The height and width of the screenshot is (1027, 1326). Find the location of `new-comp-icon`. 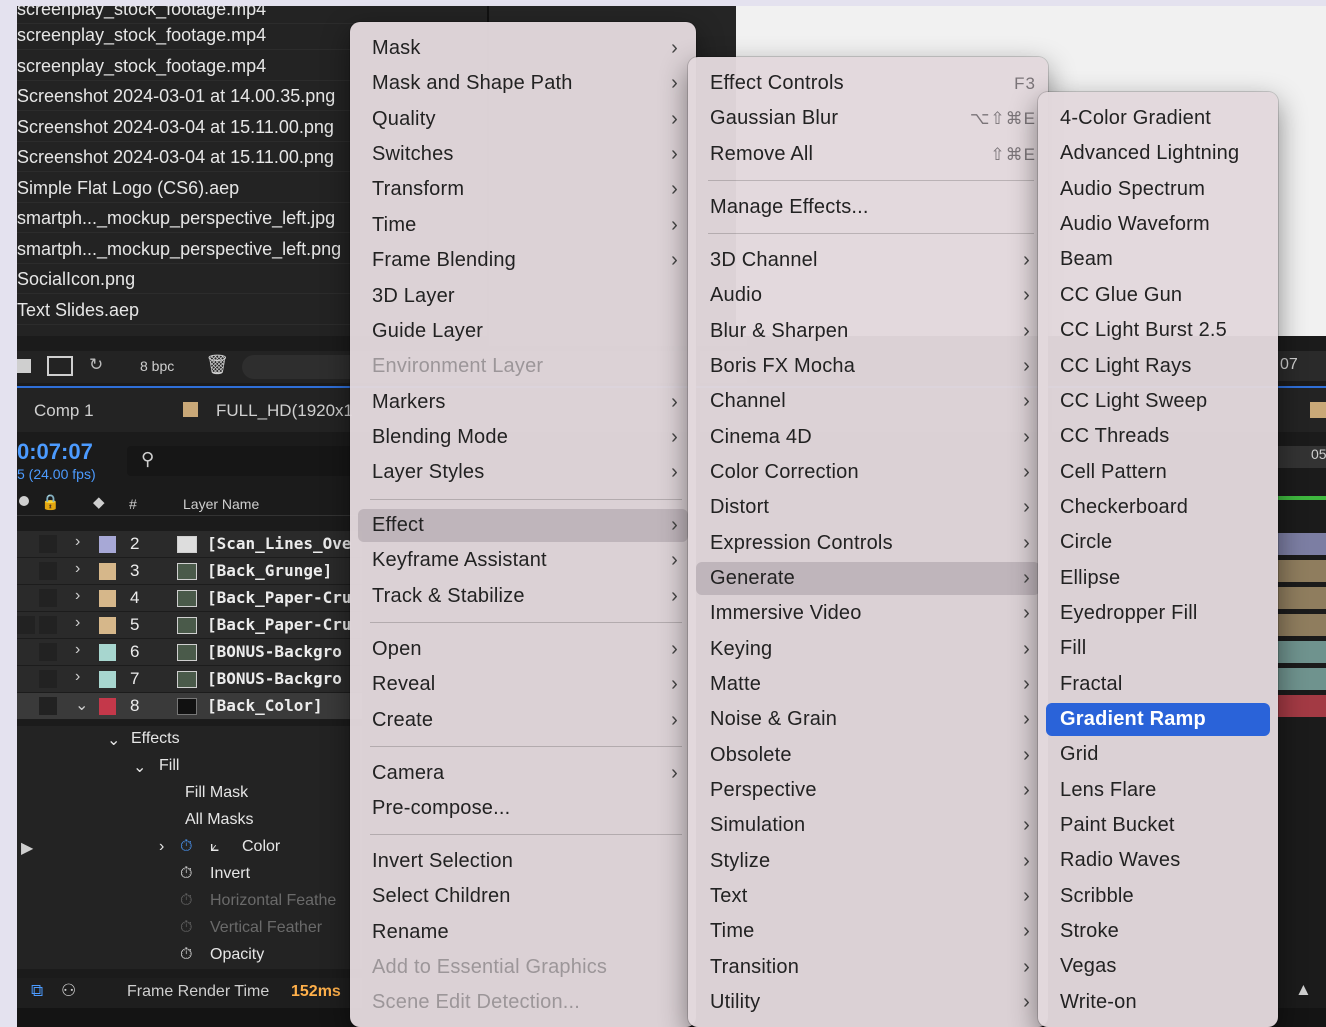

new-comp-icon is located at coordinates (60, 366).